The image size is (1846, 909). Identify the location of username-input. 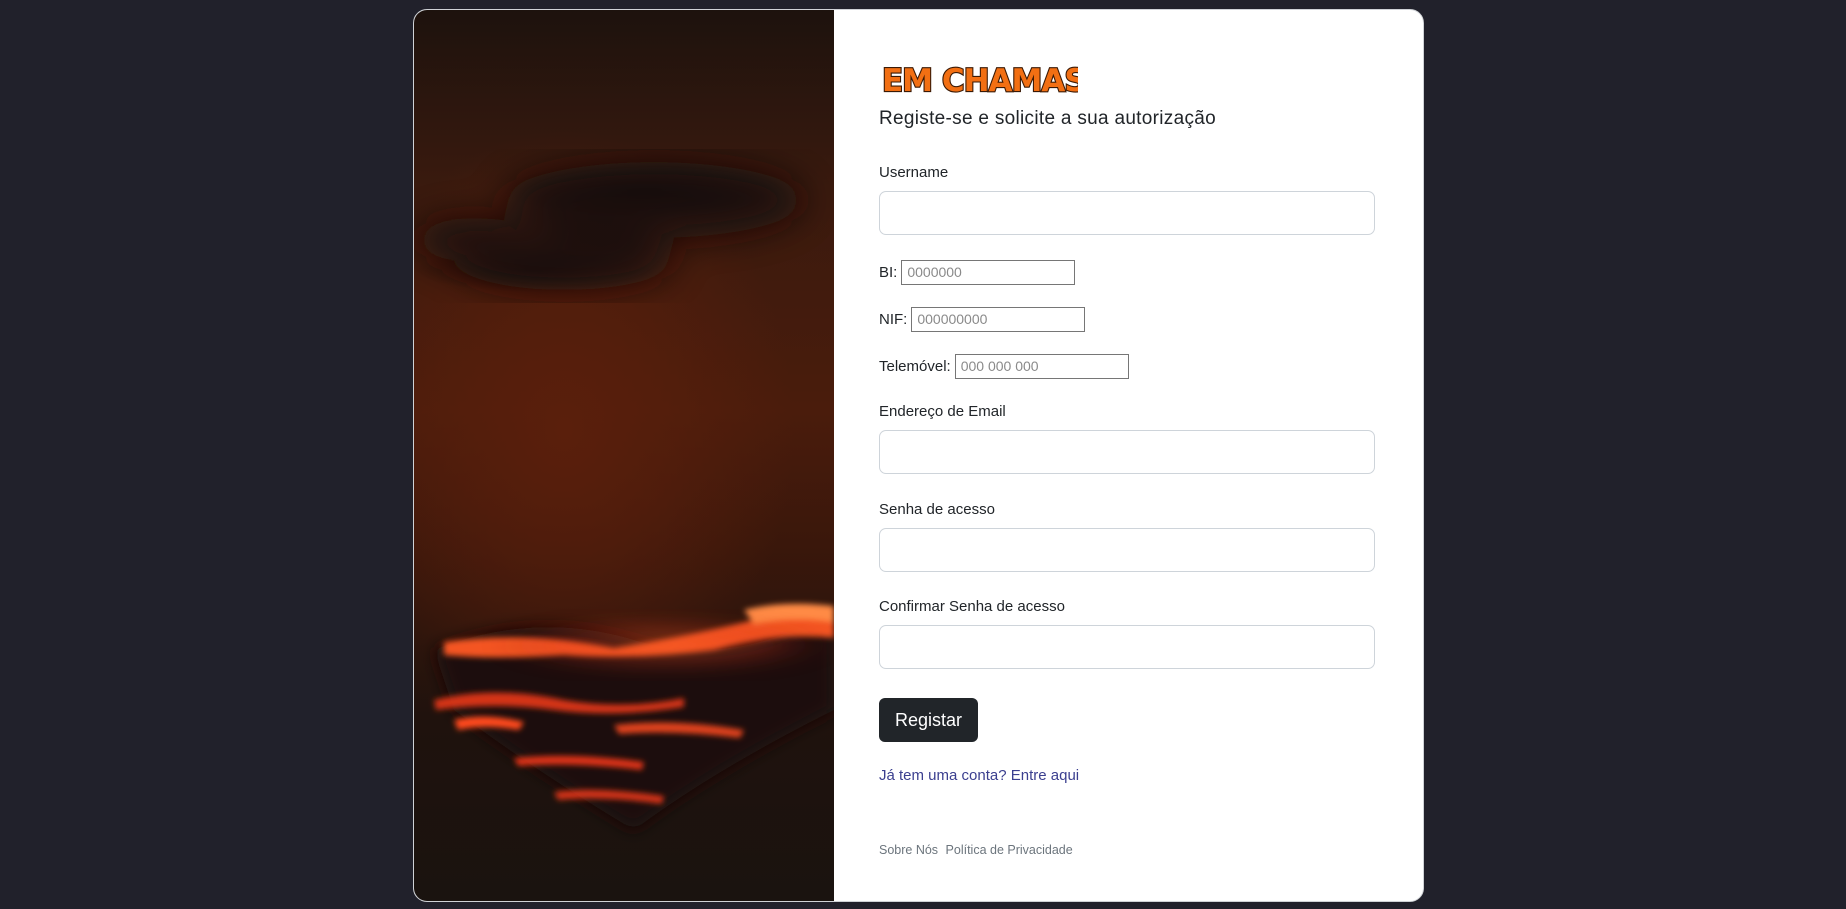
(1127, 213).